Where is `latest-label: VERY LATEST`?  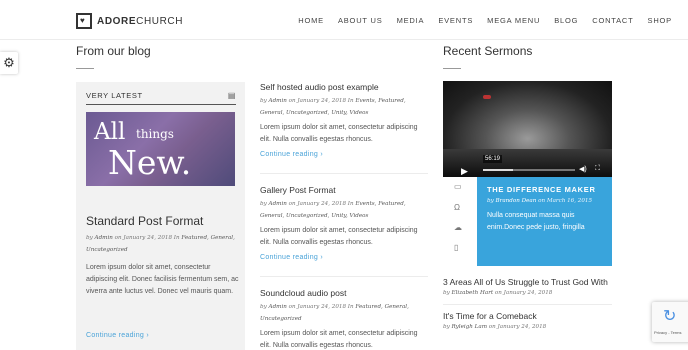
latest-label: VERY LATEST is located at coordinates (114, 95).